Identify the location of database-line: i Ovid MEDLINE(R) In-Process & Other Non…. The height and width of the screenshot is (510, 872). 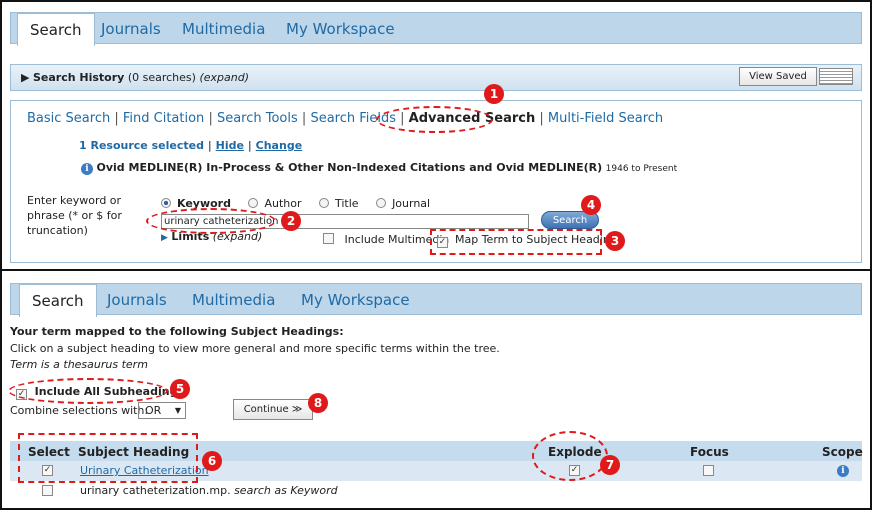
(379, 168).